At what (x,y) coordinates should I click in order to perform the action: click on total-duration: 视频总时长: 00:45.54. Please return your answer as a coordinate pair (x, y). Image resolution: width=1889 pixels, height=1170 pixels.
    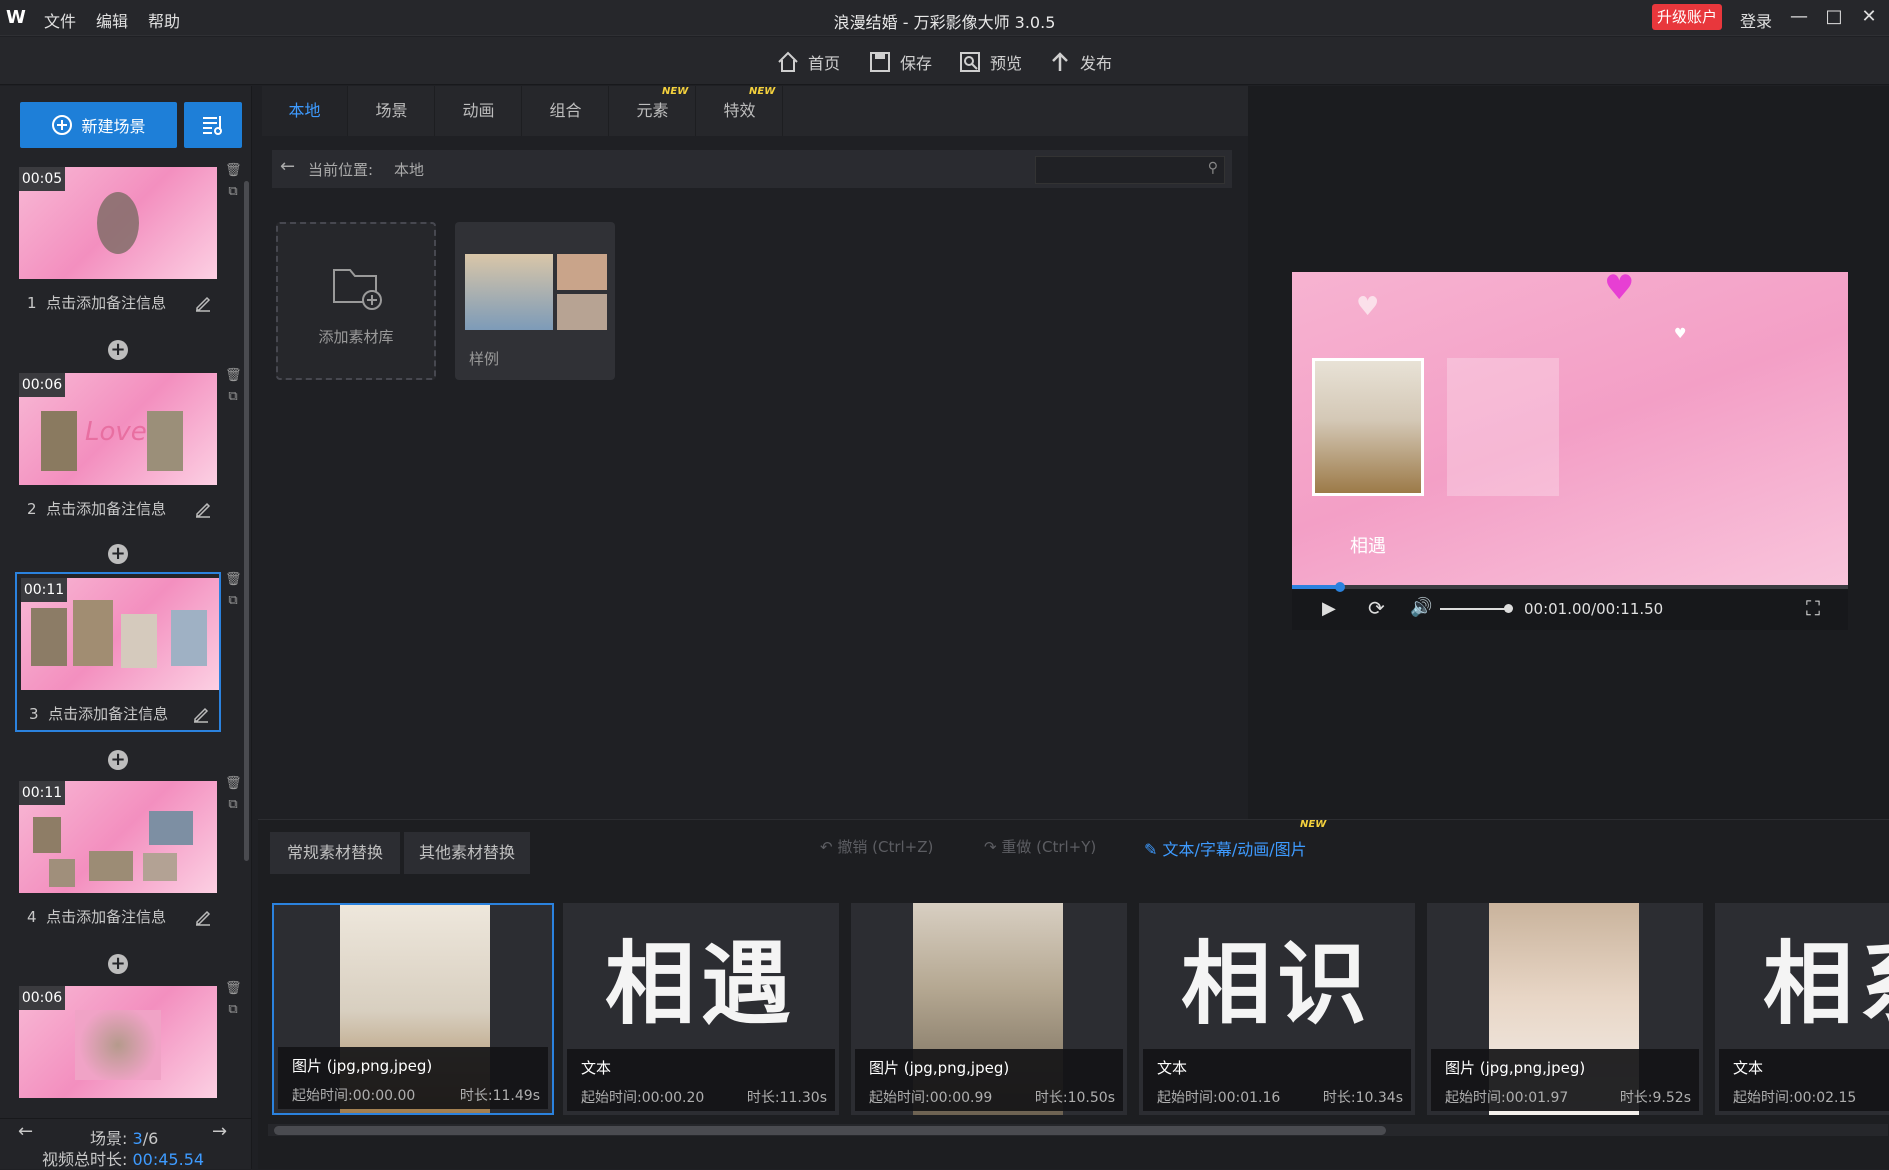
    Looking at the image, I should click on (123, 1158).